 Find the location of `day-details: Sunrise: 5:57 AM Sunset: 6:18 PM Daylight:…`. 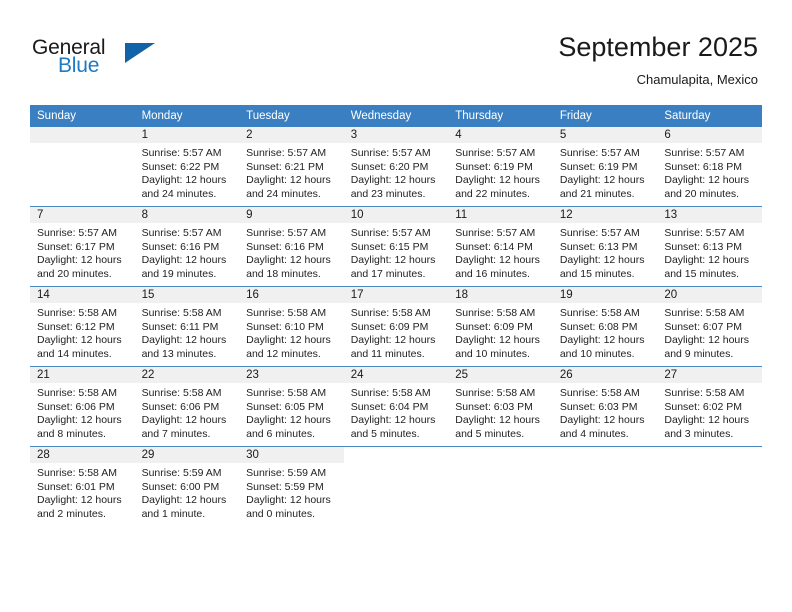

day-details: Sunrise: 5:57 AM Sunset: 6:18 PM Daylight:… is located at coordinates (709, 172).